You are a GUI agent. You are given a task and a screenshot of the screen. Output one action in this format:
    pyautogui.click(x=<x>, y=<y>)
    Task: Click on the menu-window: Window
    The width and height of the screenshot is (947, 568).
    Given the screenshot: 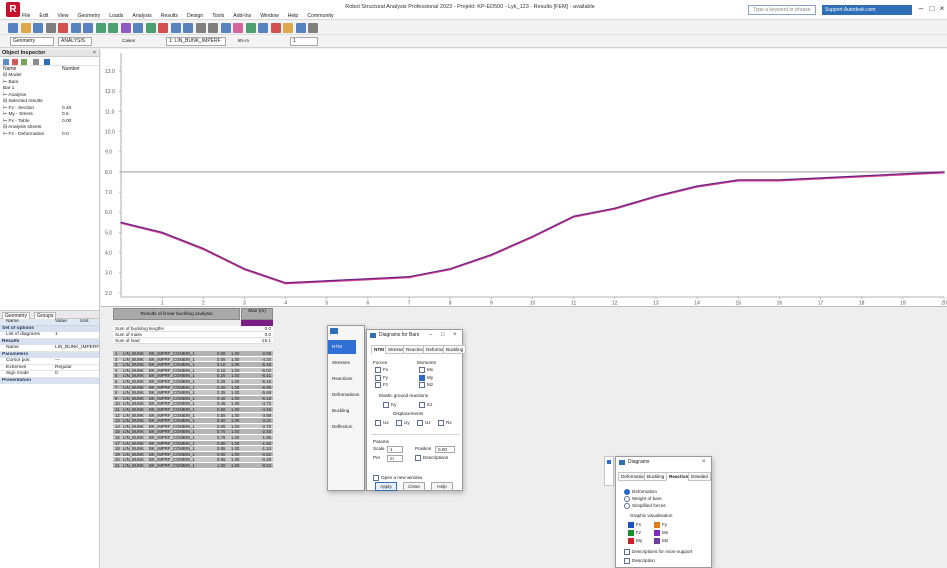 What is the action you would take?
    pyautogui.click(x=269, y=16)
    